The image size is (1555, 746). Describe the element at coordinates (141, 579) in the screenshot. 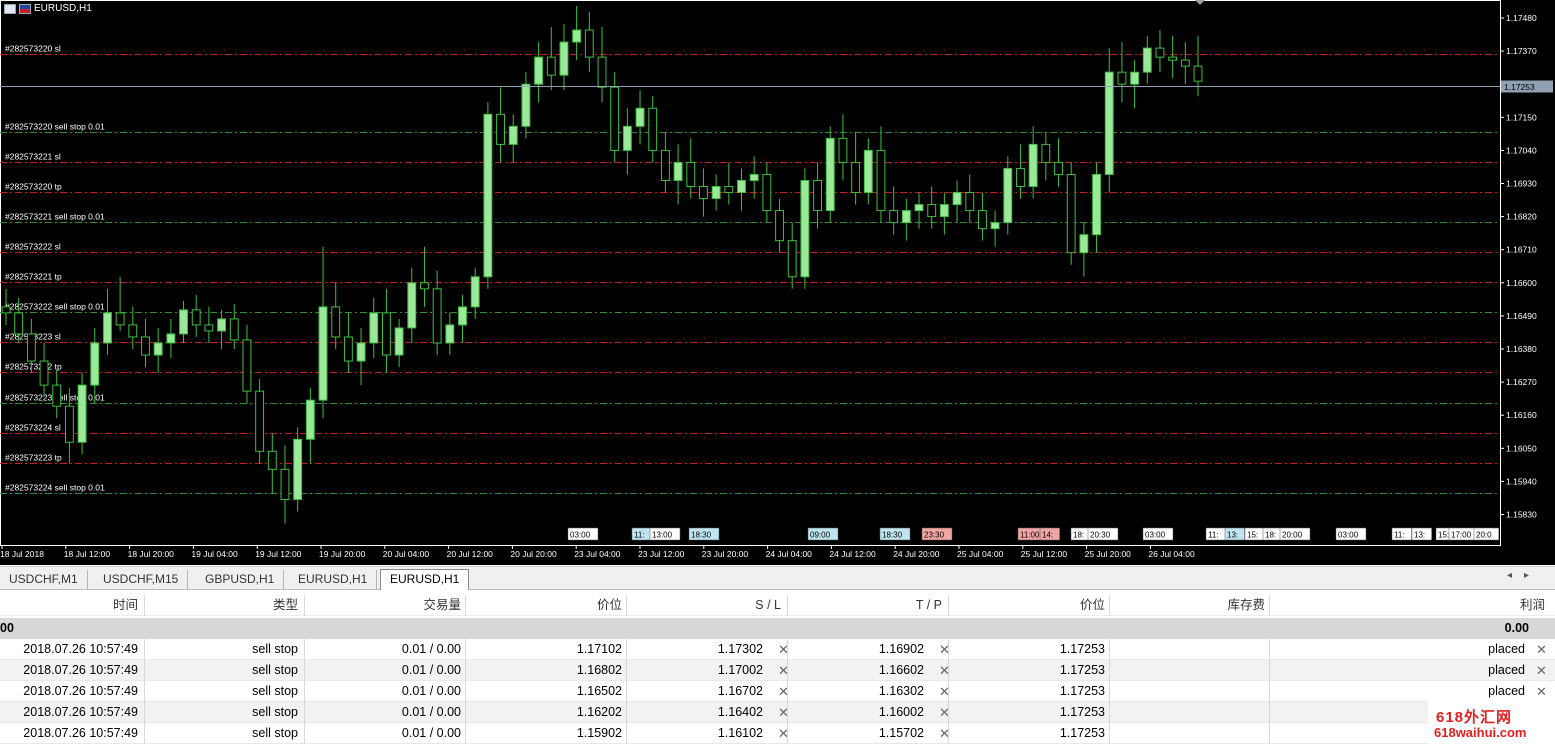

I see `tab-usdchf-m15: USDCHF,M15` at that location.